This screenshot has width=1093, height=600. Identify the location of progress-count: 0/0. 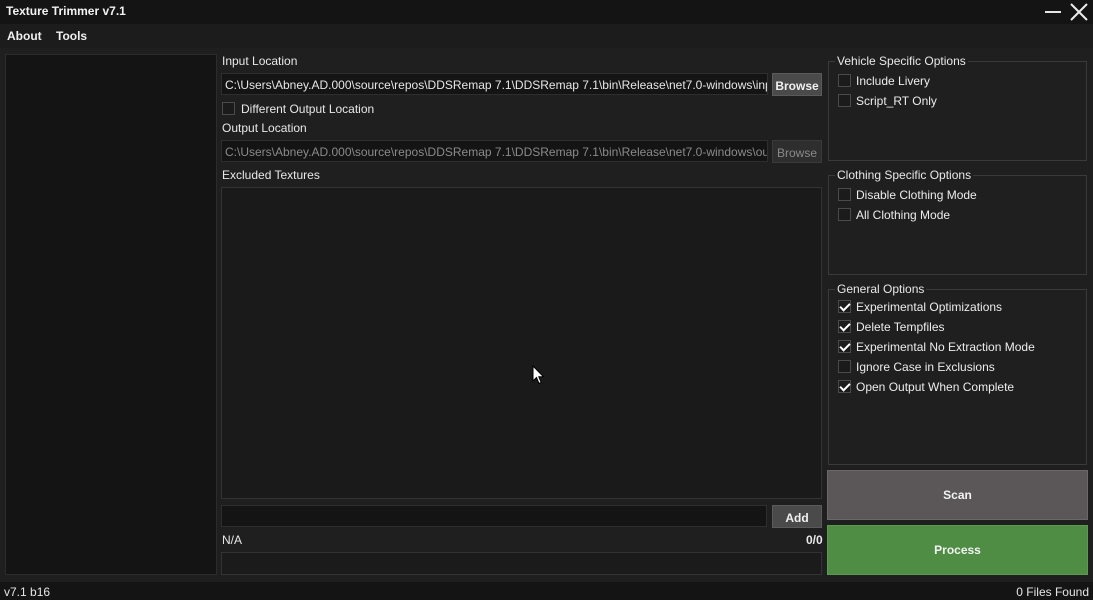
(814, 540).